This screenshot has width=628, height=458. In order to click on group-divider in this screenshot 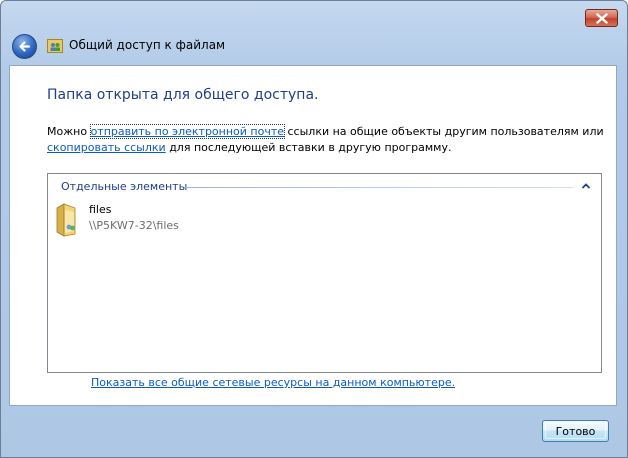, I will do `click(378, 187)`.